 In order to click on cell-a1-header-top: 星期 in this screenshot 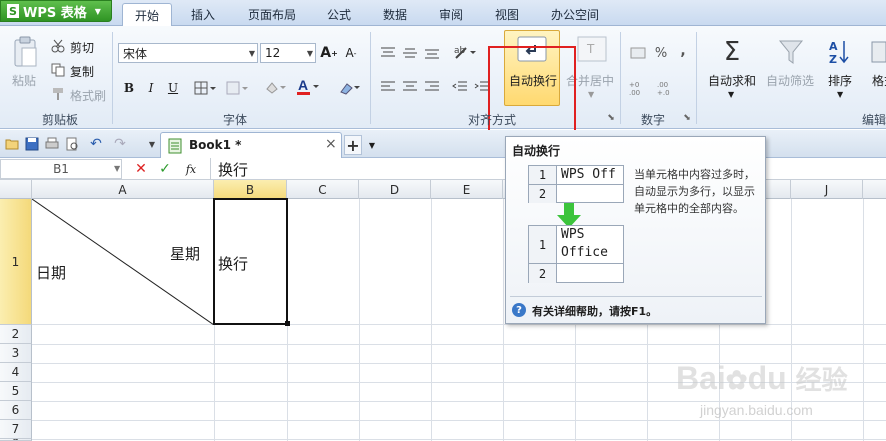, I will do `click(185, 253)`.